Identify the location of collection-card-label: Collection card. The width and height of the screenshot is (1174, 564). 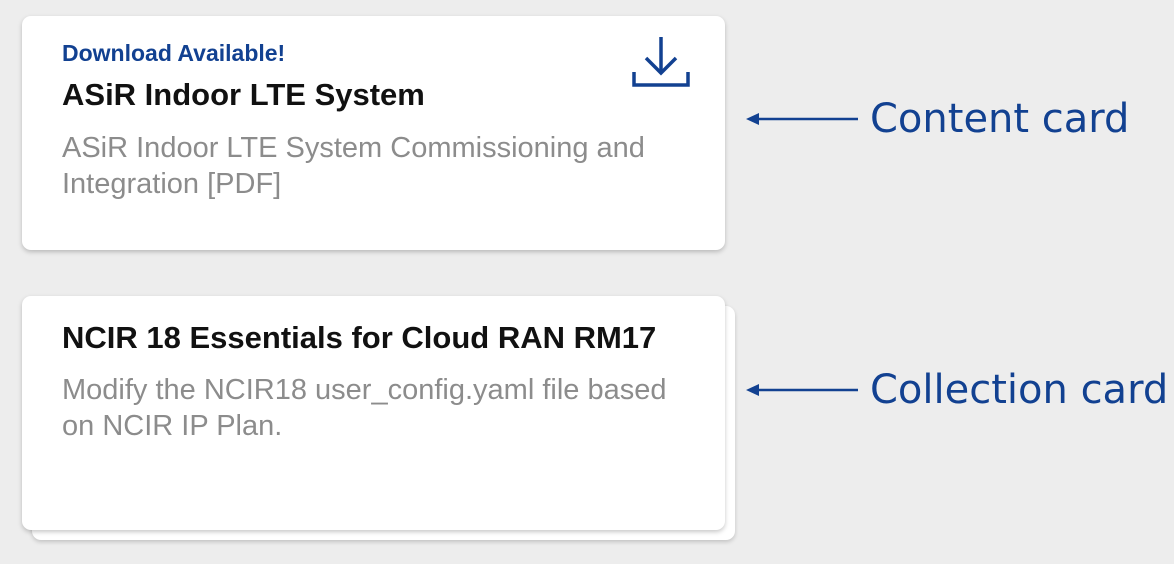
(1019, 390).